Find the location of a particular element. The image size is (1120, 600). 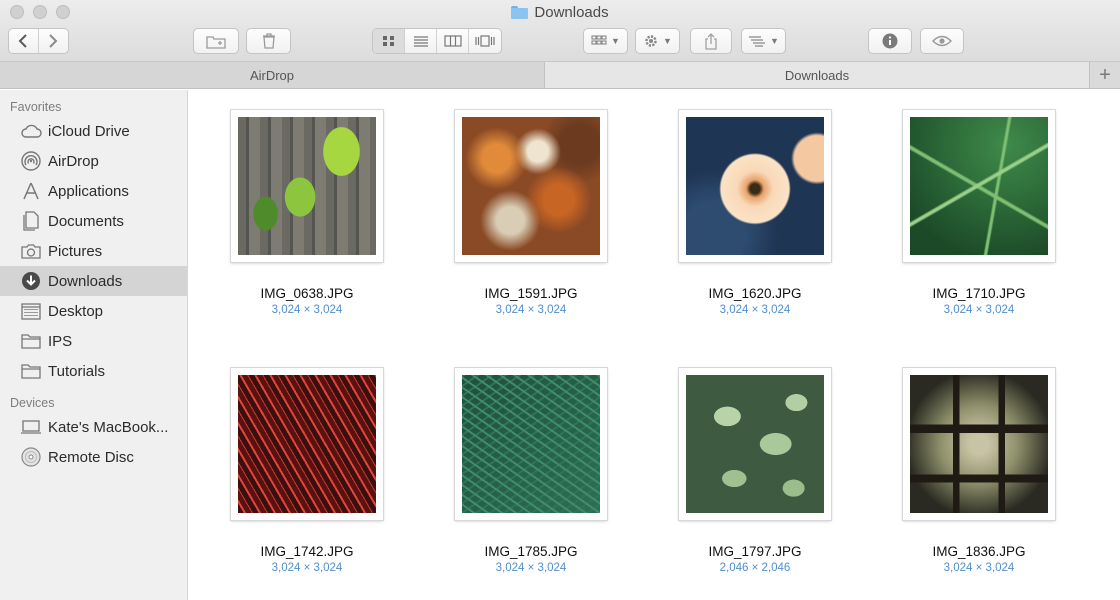

documents-icon is located at coordinates (31, 221).